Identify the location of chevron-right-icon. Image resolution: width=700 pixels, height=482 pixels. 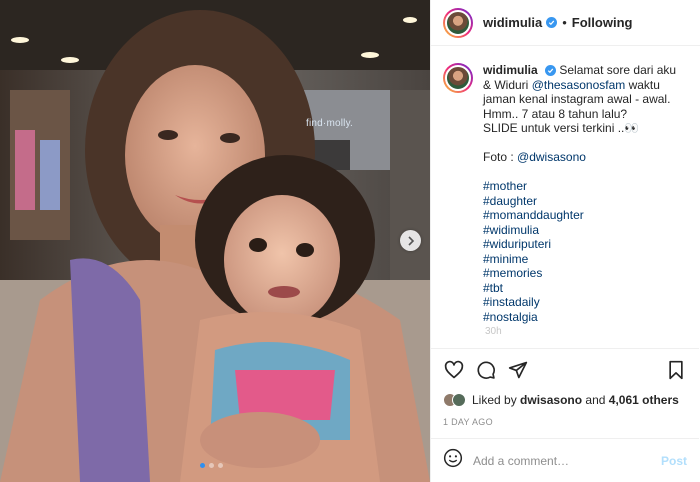
(411, 240).